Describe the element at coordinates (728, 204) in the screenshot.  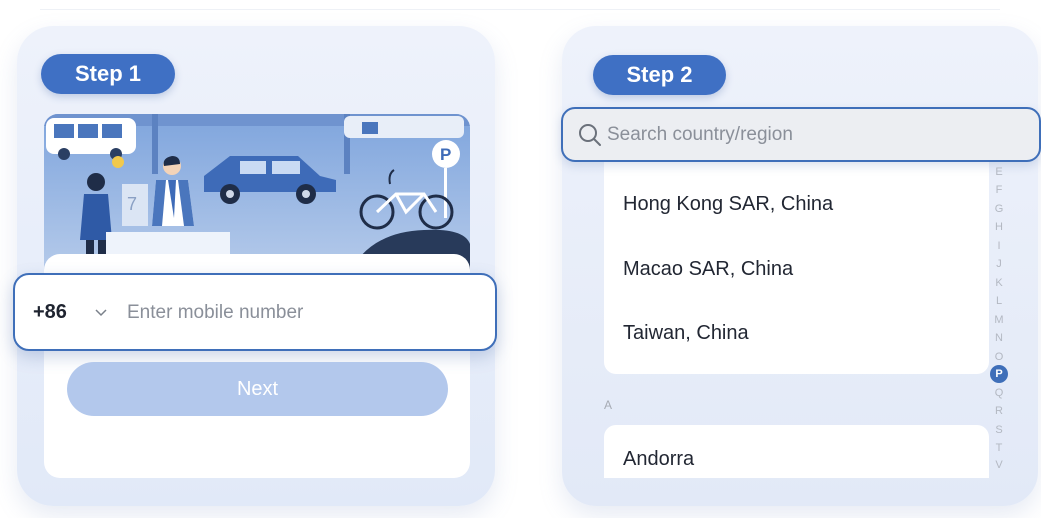
I see `list-item: Hong Kong SAR, China` at that location.